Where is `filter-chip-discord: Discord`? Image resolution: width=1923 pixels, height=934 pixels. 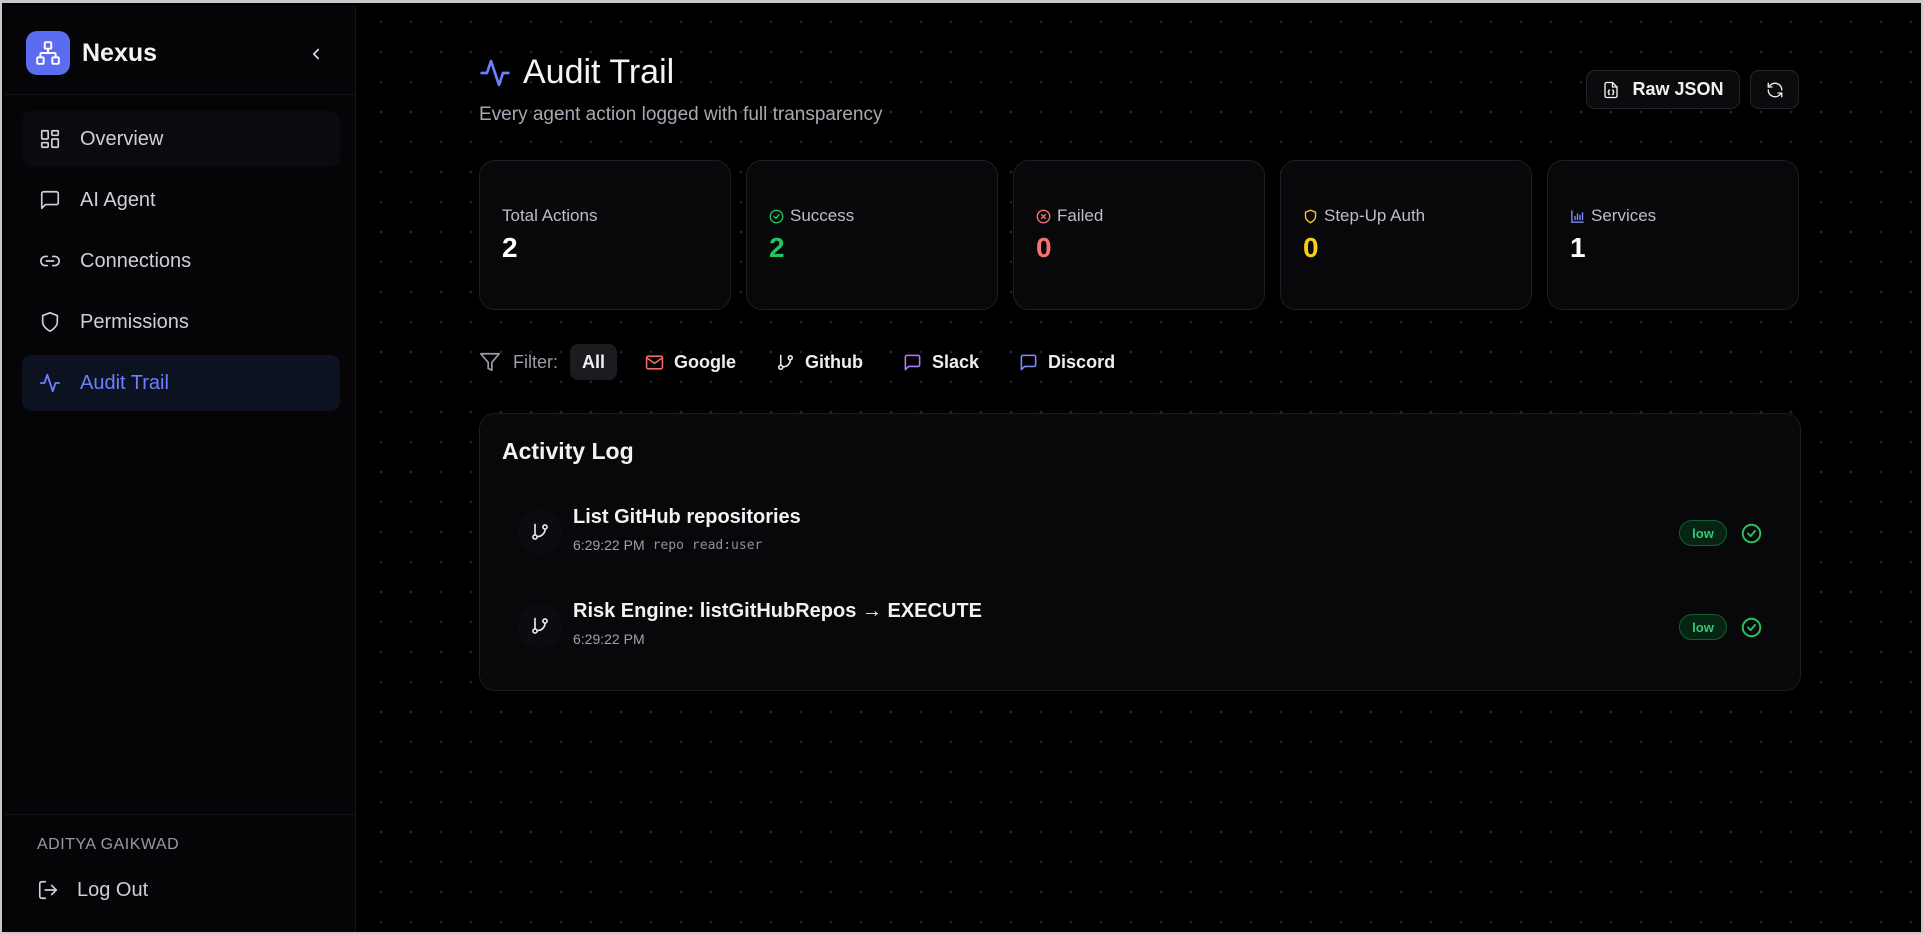 filter-chip-discord: Discord is located at coordinates (1067, 362).